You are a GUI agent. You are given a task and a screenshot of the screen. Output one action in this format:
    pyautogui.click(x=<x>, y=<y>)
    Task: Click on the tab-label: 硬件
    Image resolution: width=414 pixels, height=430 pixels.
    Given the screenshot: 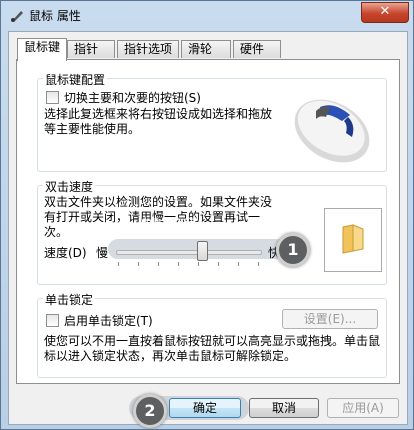 What is the action you would take?
    pyautogui.click(x=252, y=49)
    